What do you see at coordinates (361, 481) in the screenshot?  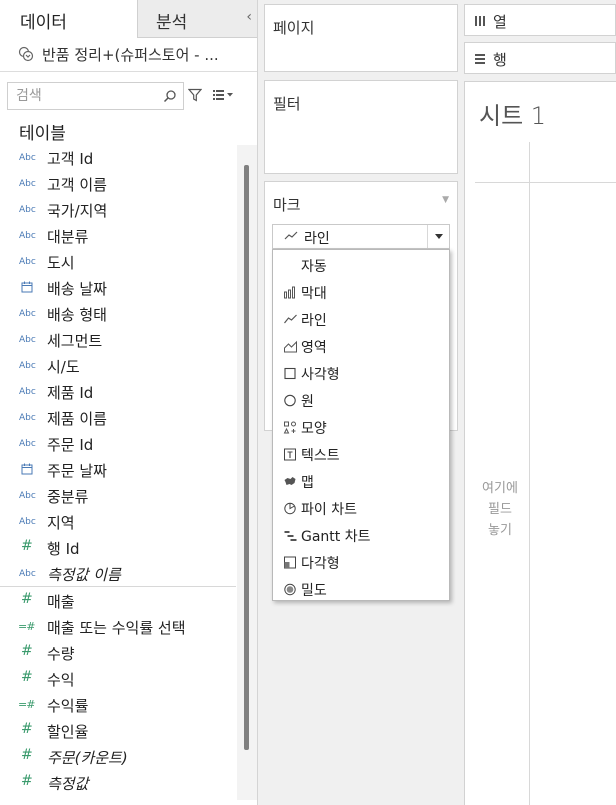 I see `mark-type-option: 맵` at bounding box center [361, 481].